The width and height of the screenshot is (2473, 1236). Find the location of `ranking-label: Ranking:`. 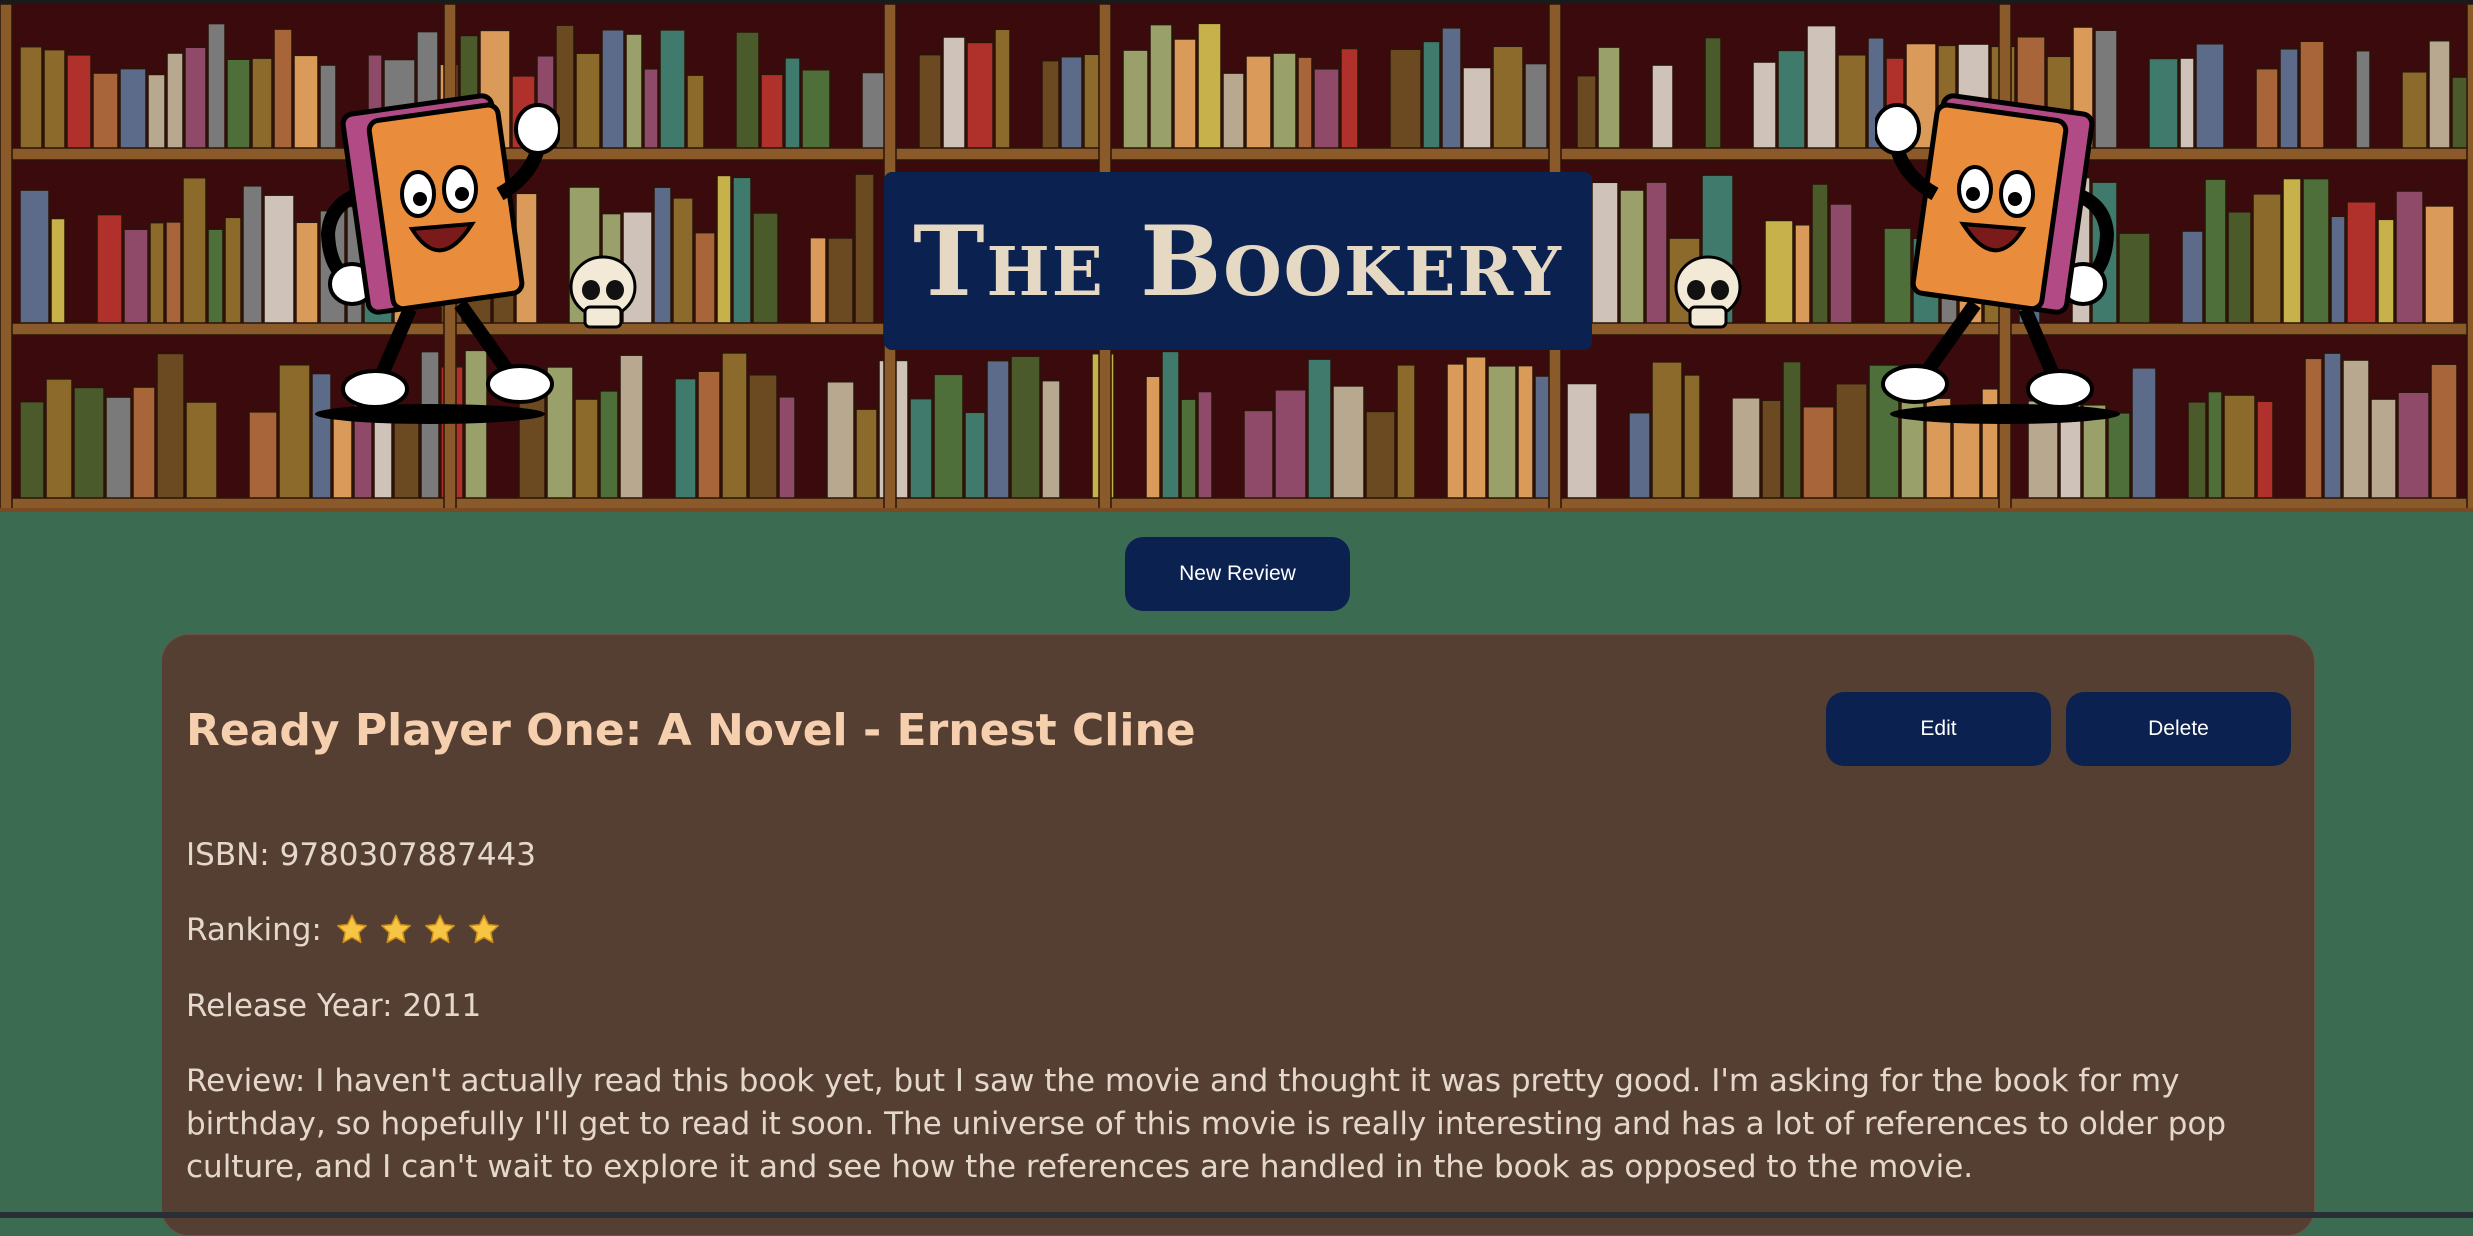

ranking-label: Ranking: is located at coordinates (254, 930).